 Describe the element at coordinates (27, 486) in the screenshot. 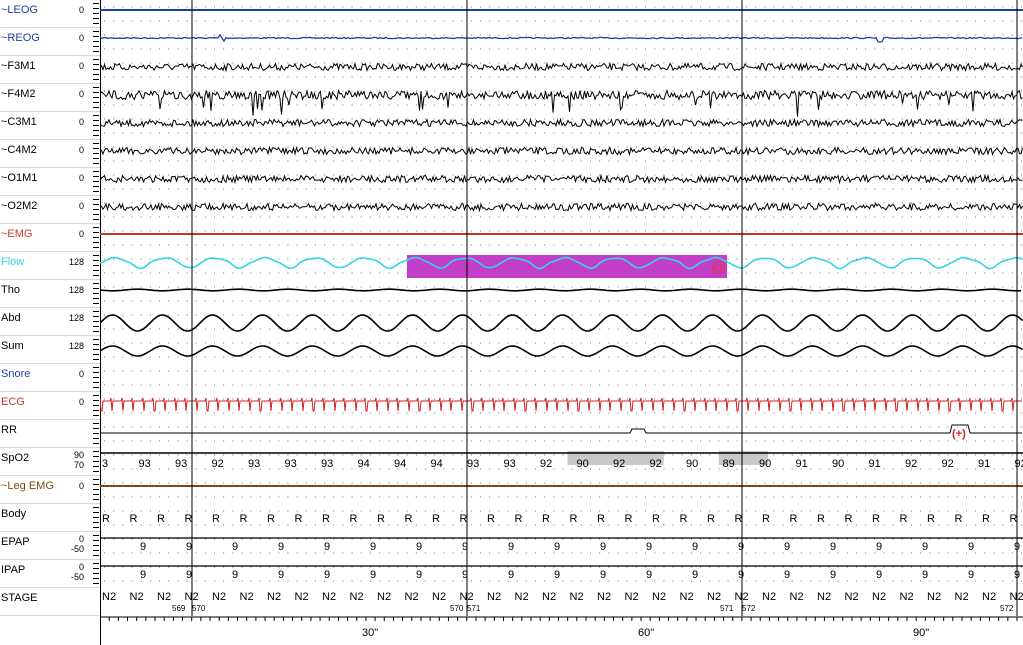

I see `channel-label-legemg: ~Leg EMG` at that location.